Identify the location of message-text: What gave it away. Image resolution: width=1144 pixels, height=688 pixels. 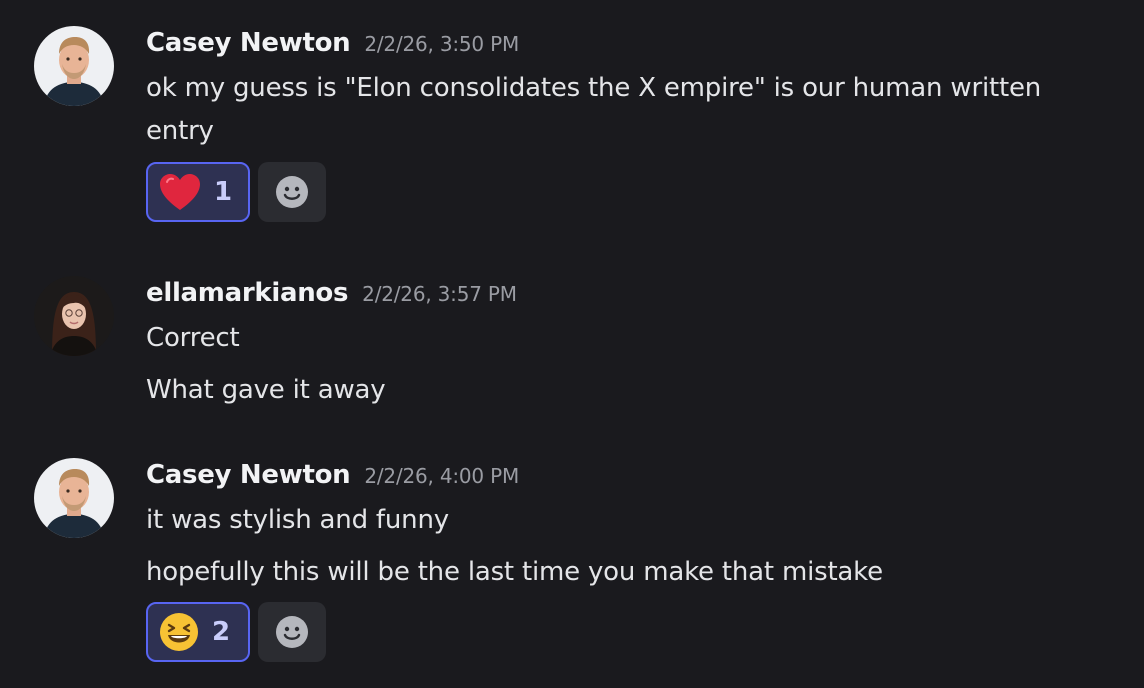
(266, 390).